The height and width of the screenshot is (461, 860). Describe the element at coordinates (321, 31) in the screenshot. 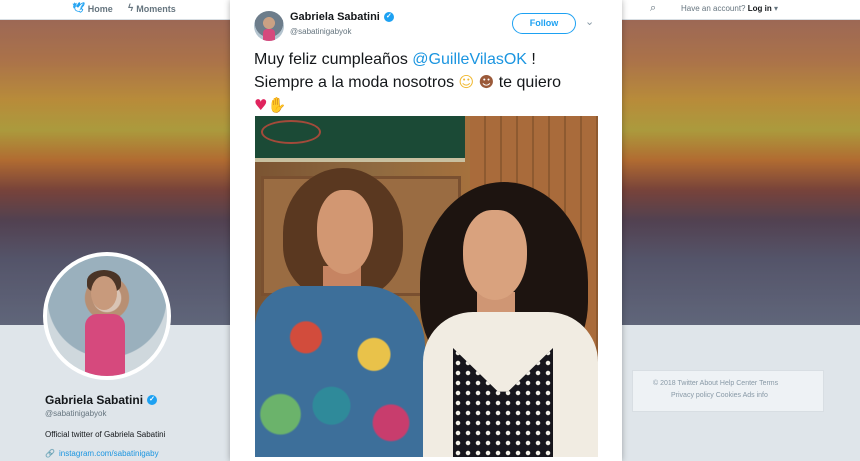

I see `tweet-author-handle: @sabatinigabyok` at that location.